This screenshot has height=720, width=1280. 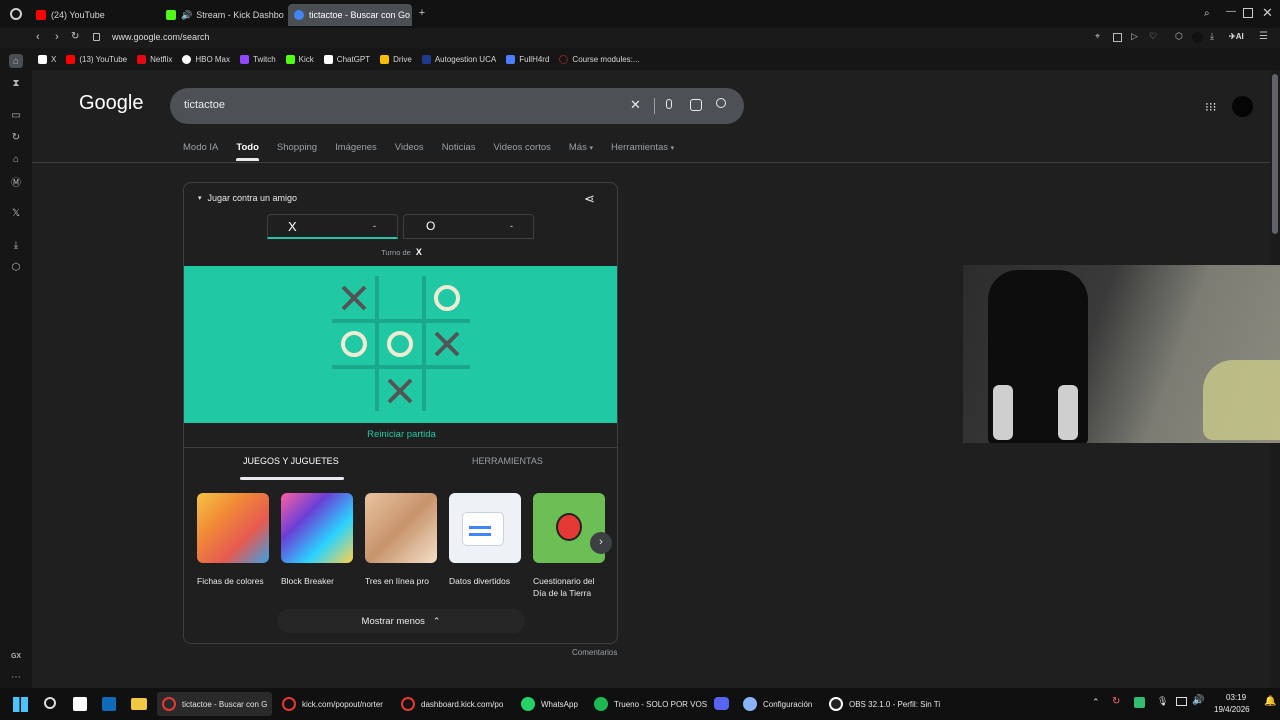 I want to click on filter-noticias: Noticias, so click(x=459, y=151).